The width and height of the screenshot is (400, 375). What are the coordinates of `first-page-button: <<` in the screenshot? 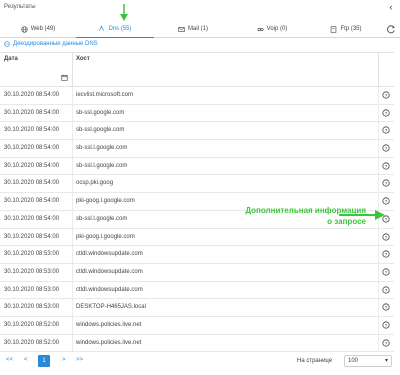 It's located at (9, 360).